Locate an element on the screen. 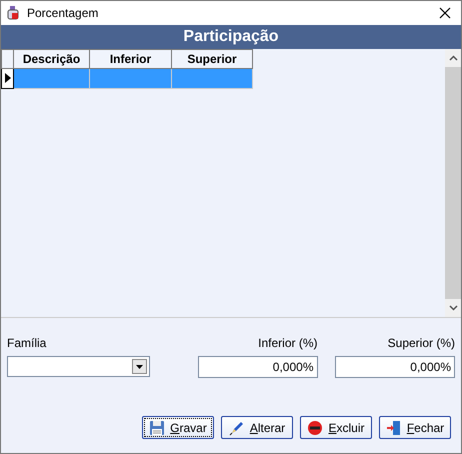  action-button: Fechar is located at coordinates (415, 427).